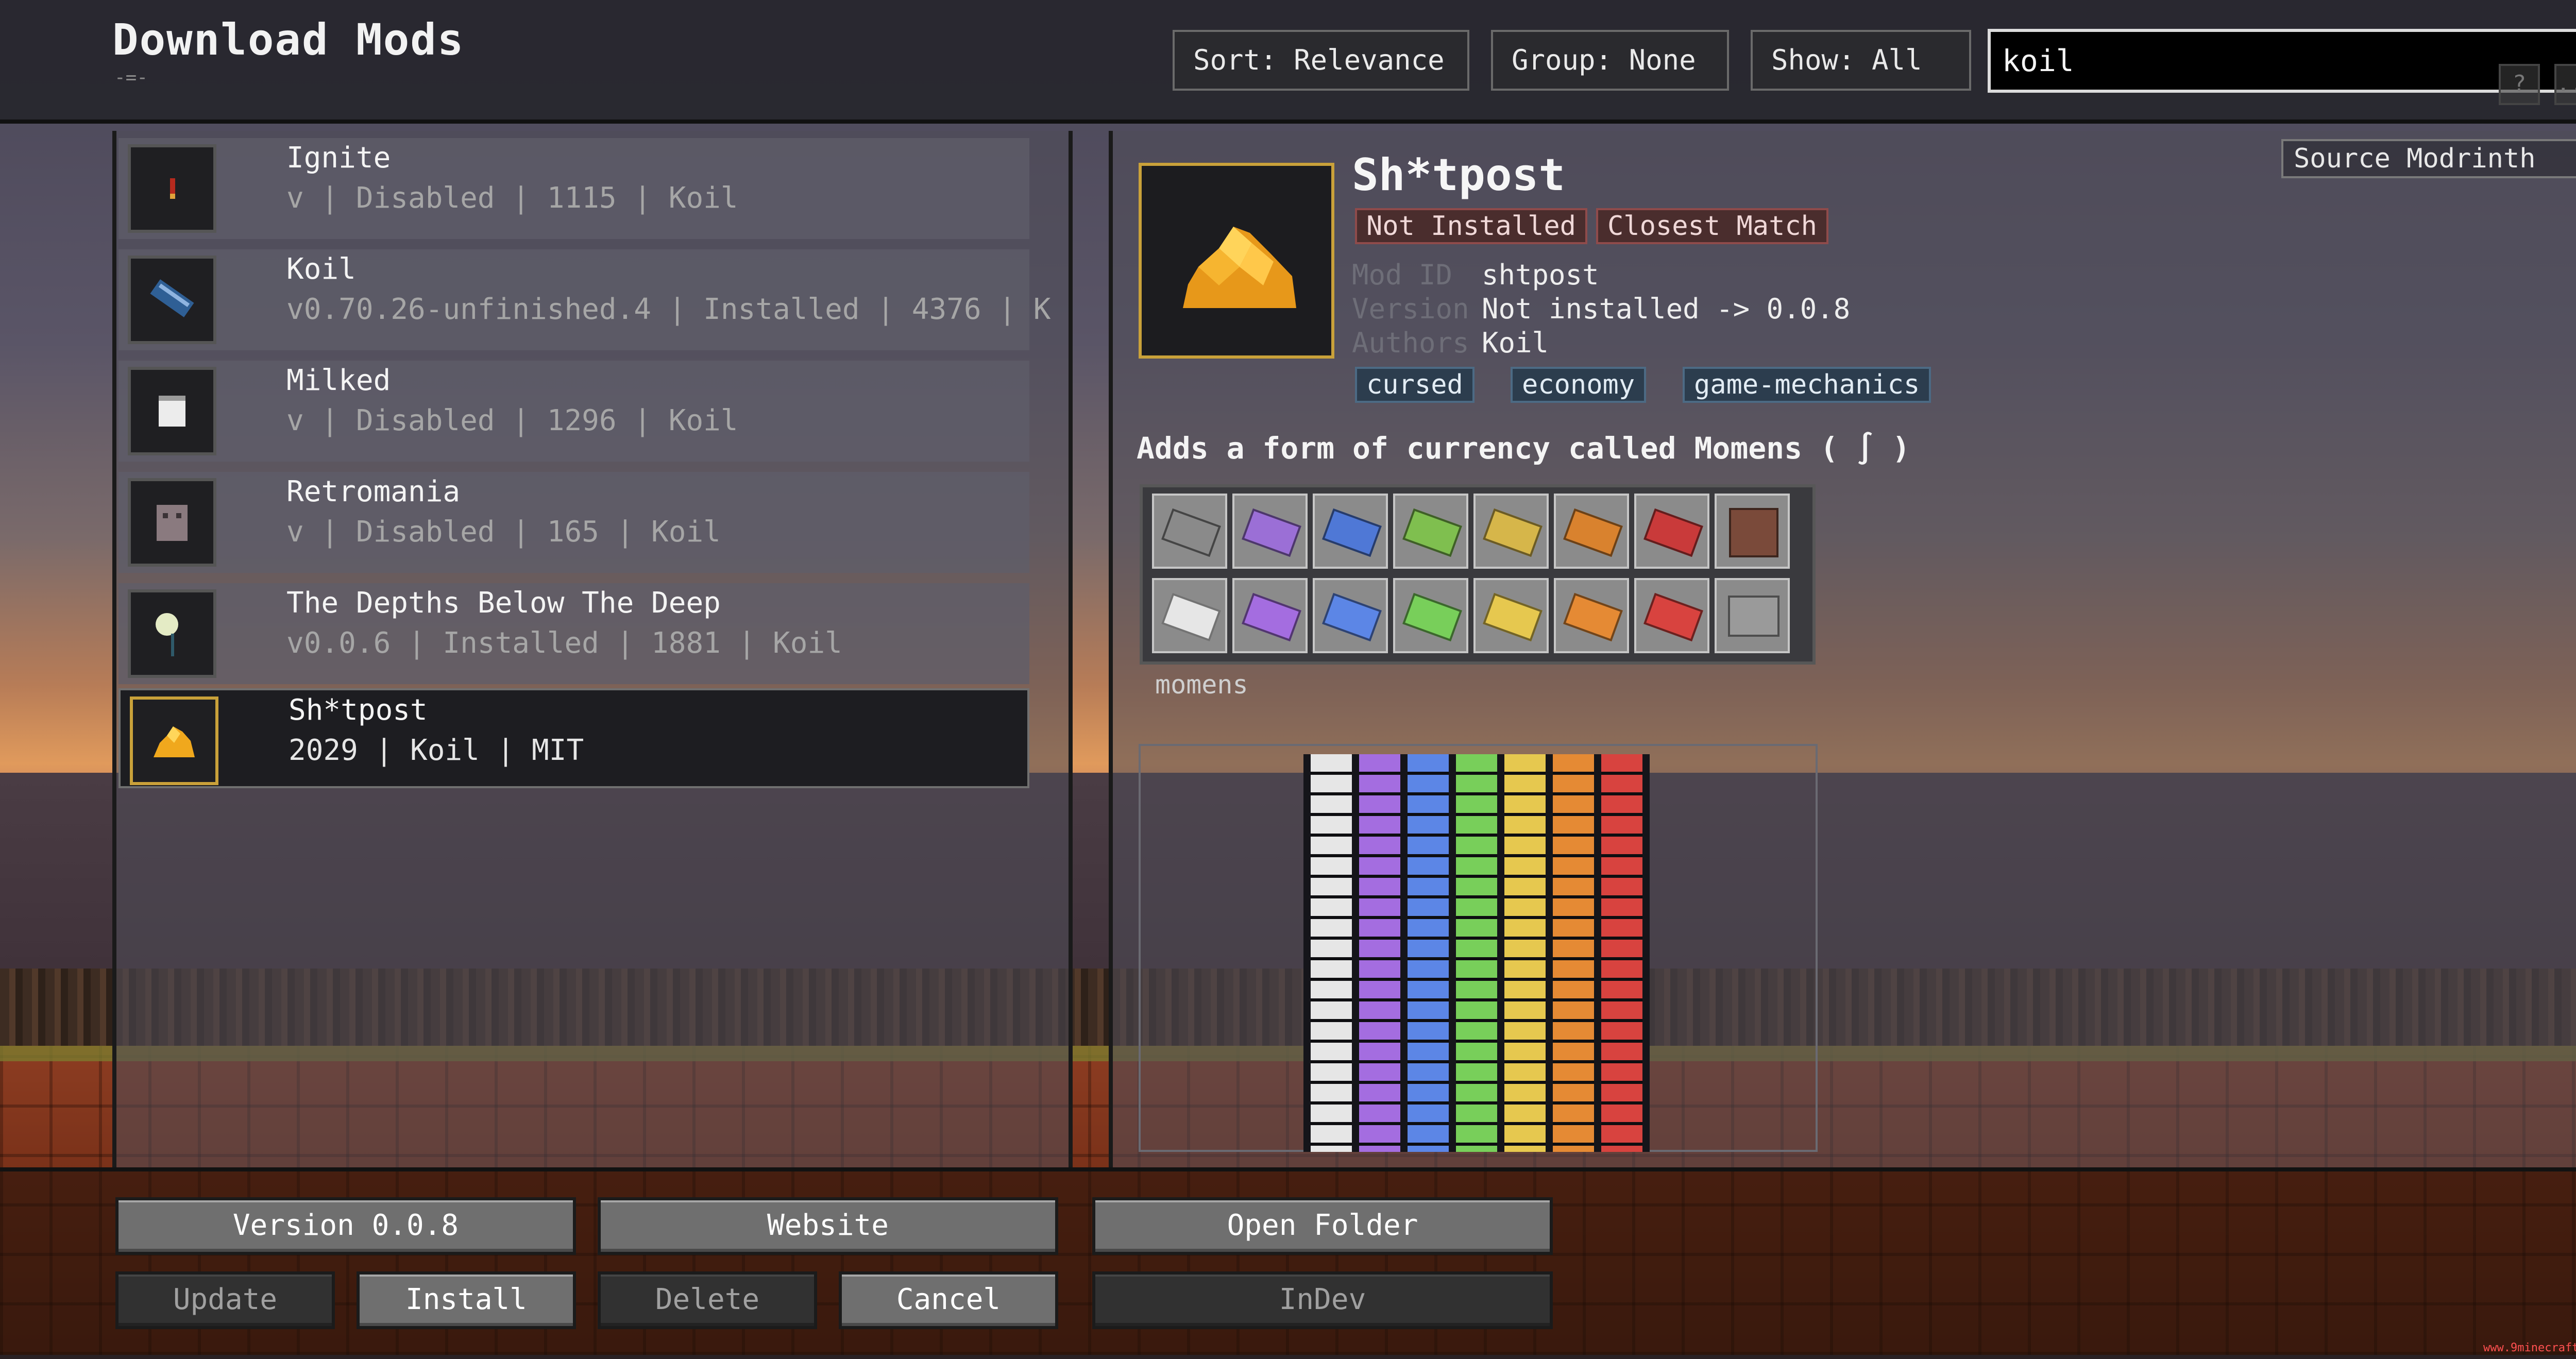 This screenshot has width=2576, height=1359. I want to click on currency-item-grid, so click(1478, 574).